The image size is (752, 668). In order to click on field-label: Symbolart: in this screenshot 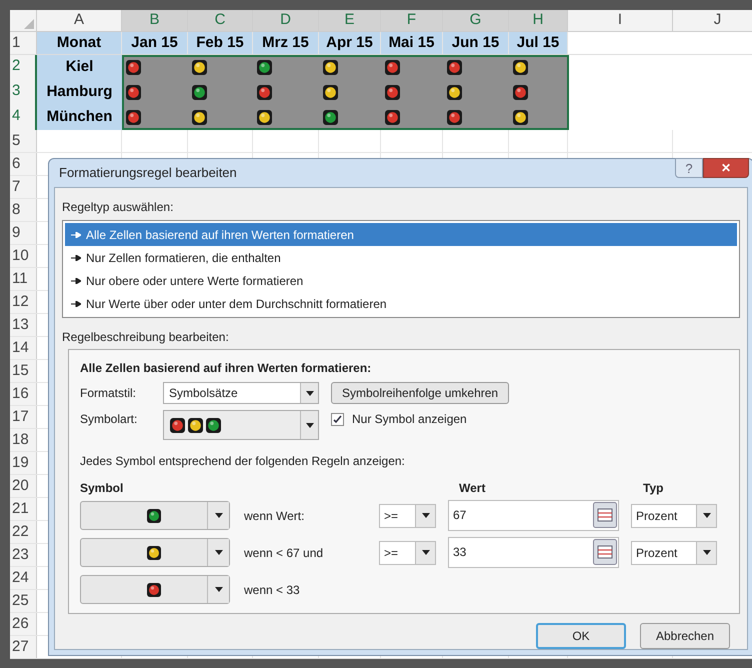, I will do `click(109, 419)`.